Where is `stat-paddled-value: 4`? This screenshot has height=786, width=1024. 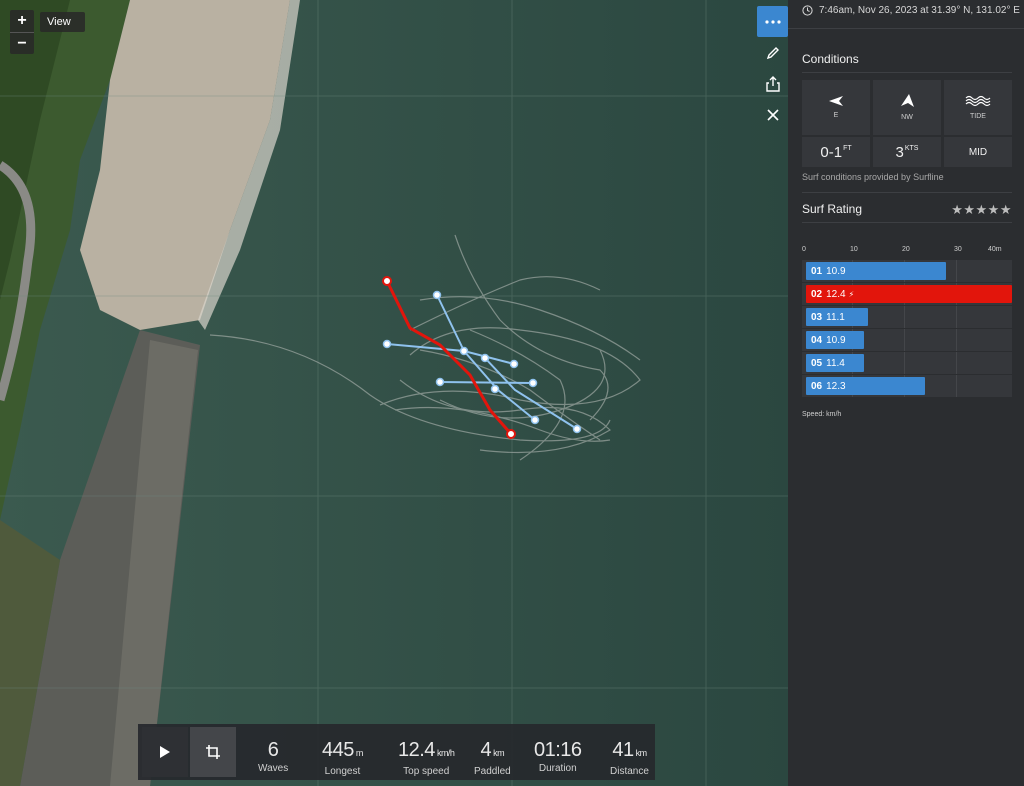 stat-paddled-value: 4 is located at coordinates (486, 750).